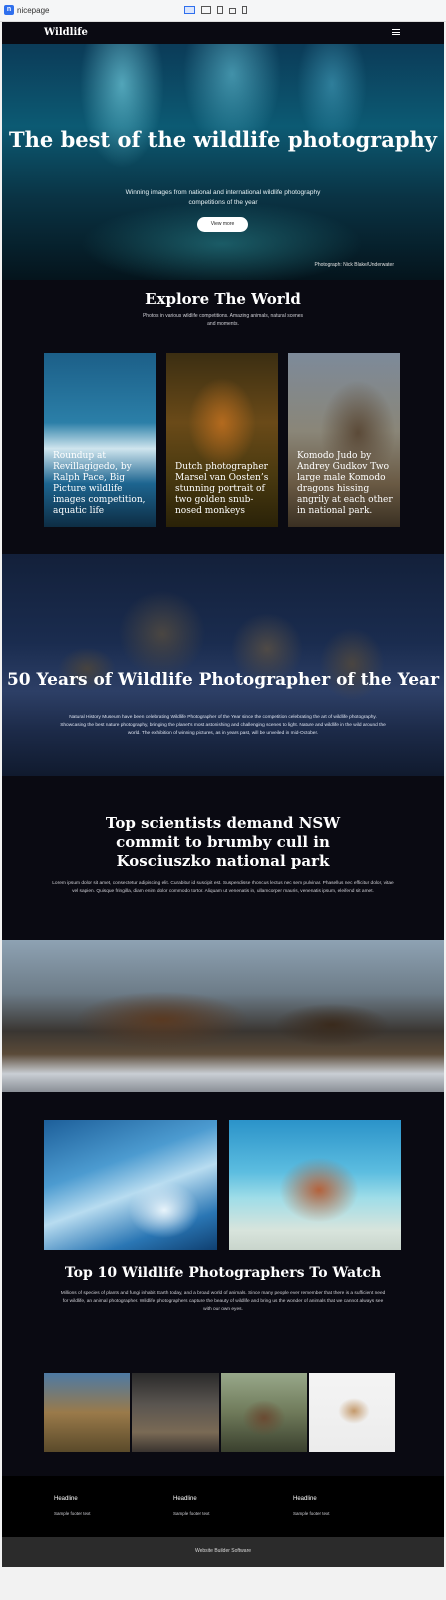 This screenshot has width=446, height=1600. Describe the element at coordinates (189, 10) in the screenshot. I see `desktop-view-icon` at that location.